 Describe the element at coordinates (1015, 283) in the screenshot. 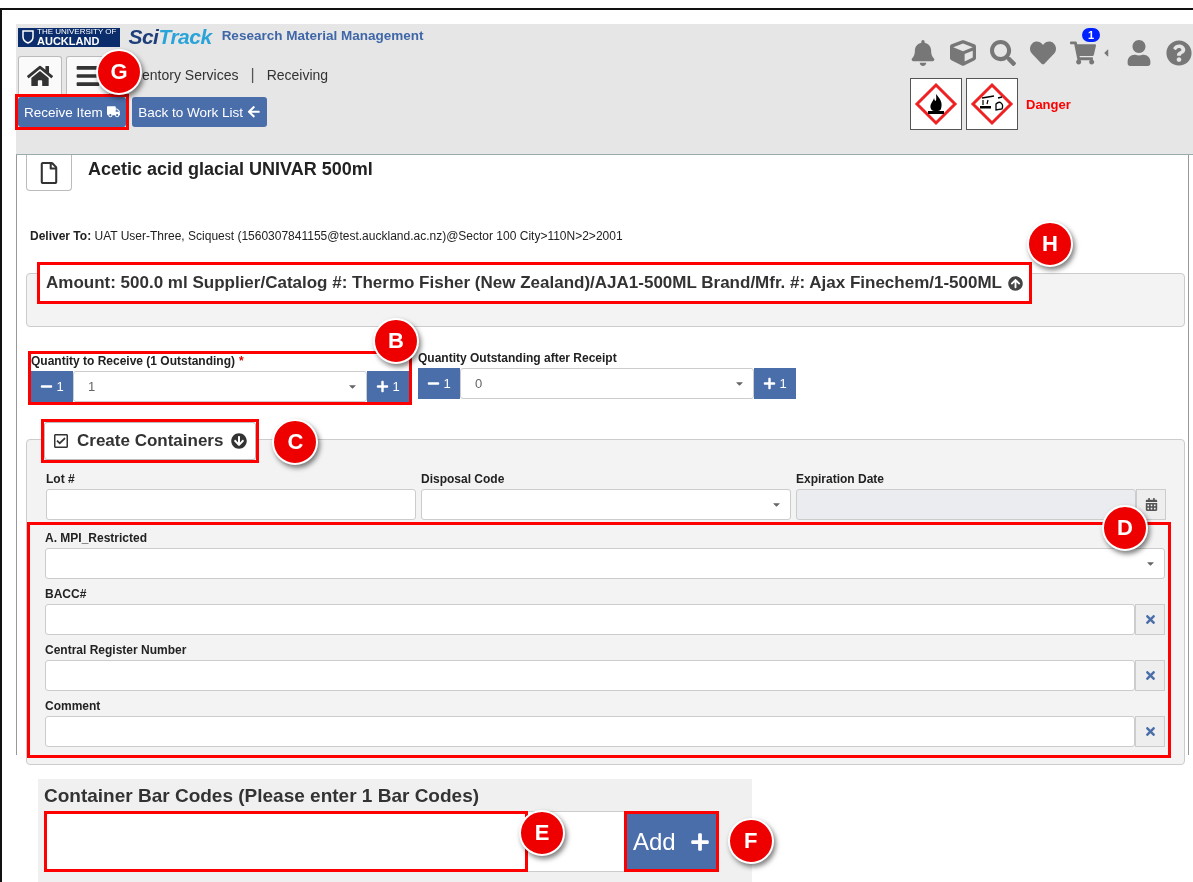

I see `collapse-icon` at that location.